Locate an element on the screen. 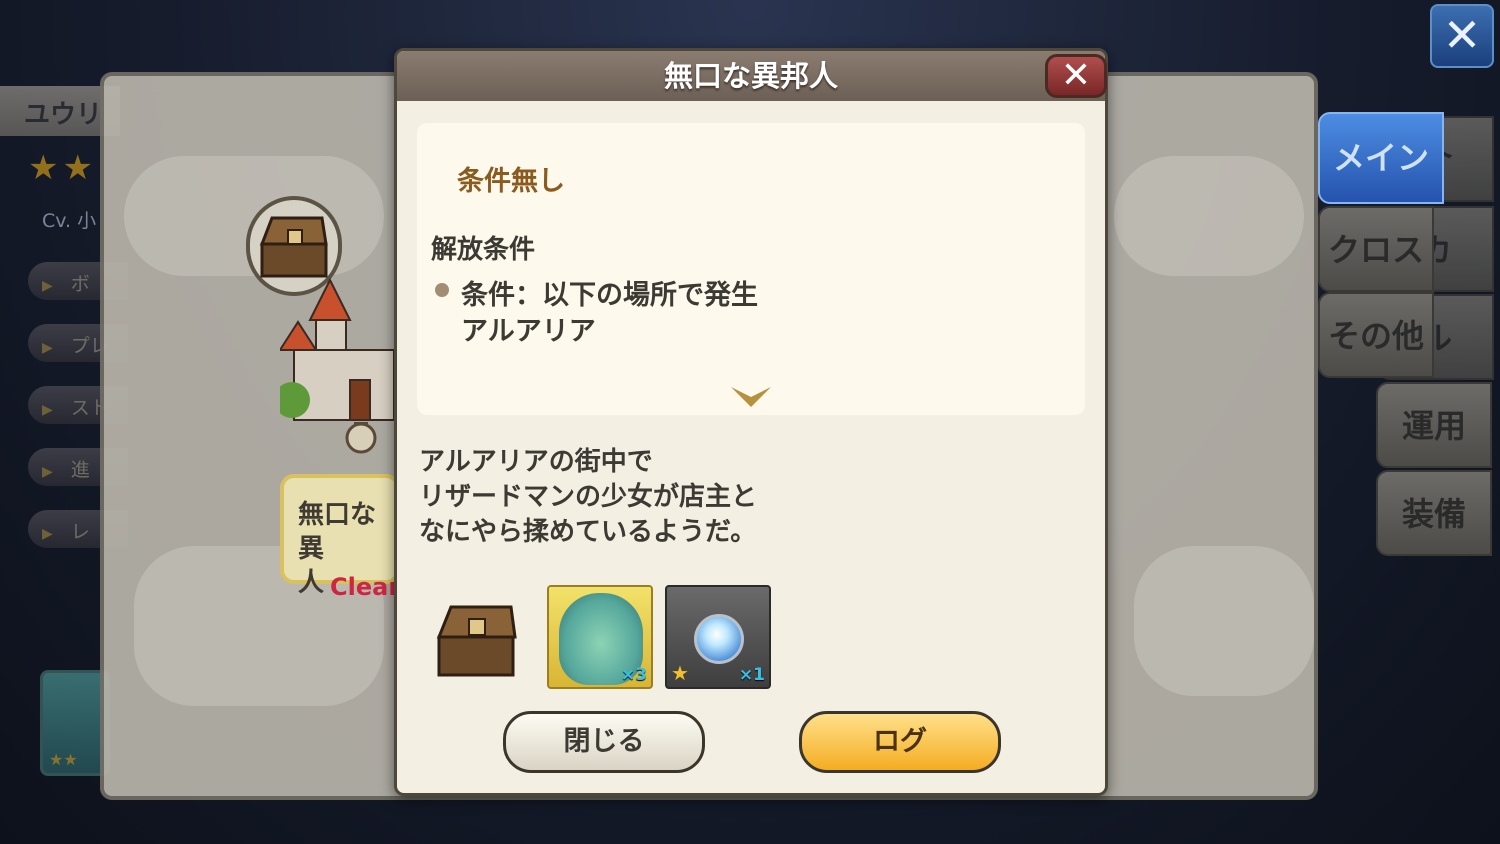 This screenshot has width=1500, height=844. close-button: 閉じる is located at coordinates (604, 742).